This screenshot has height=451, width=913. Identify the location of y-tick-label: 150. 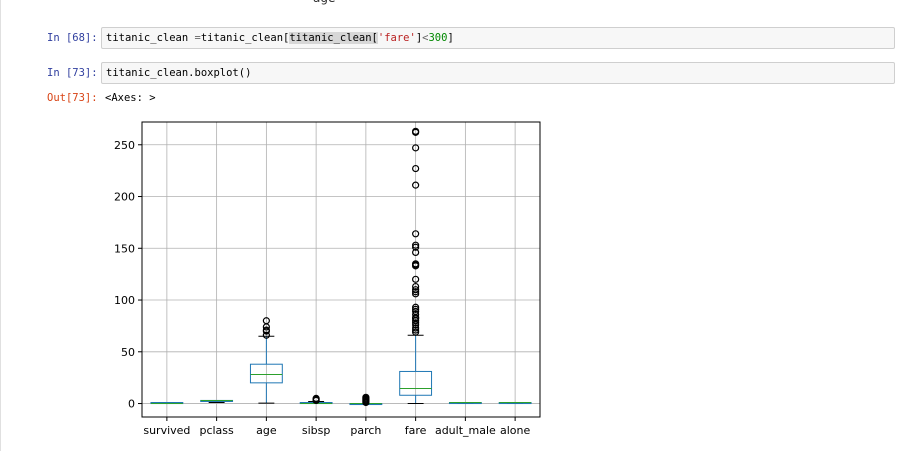
(124, 248).